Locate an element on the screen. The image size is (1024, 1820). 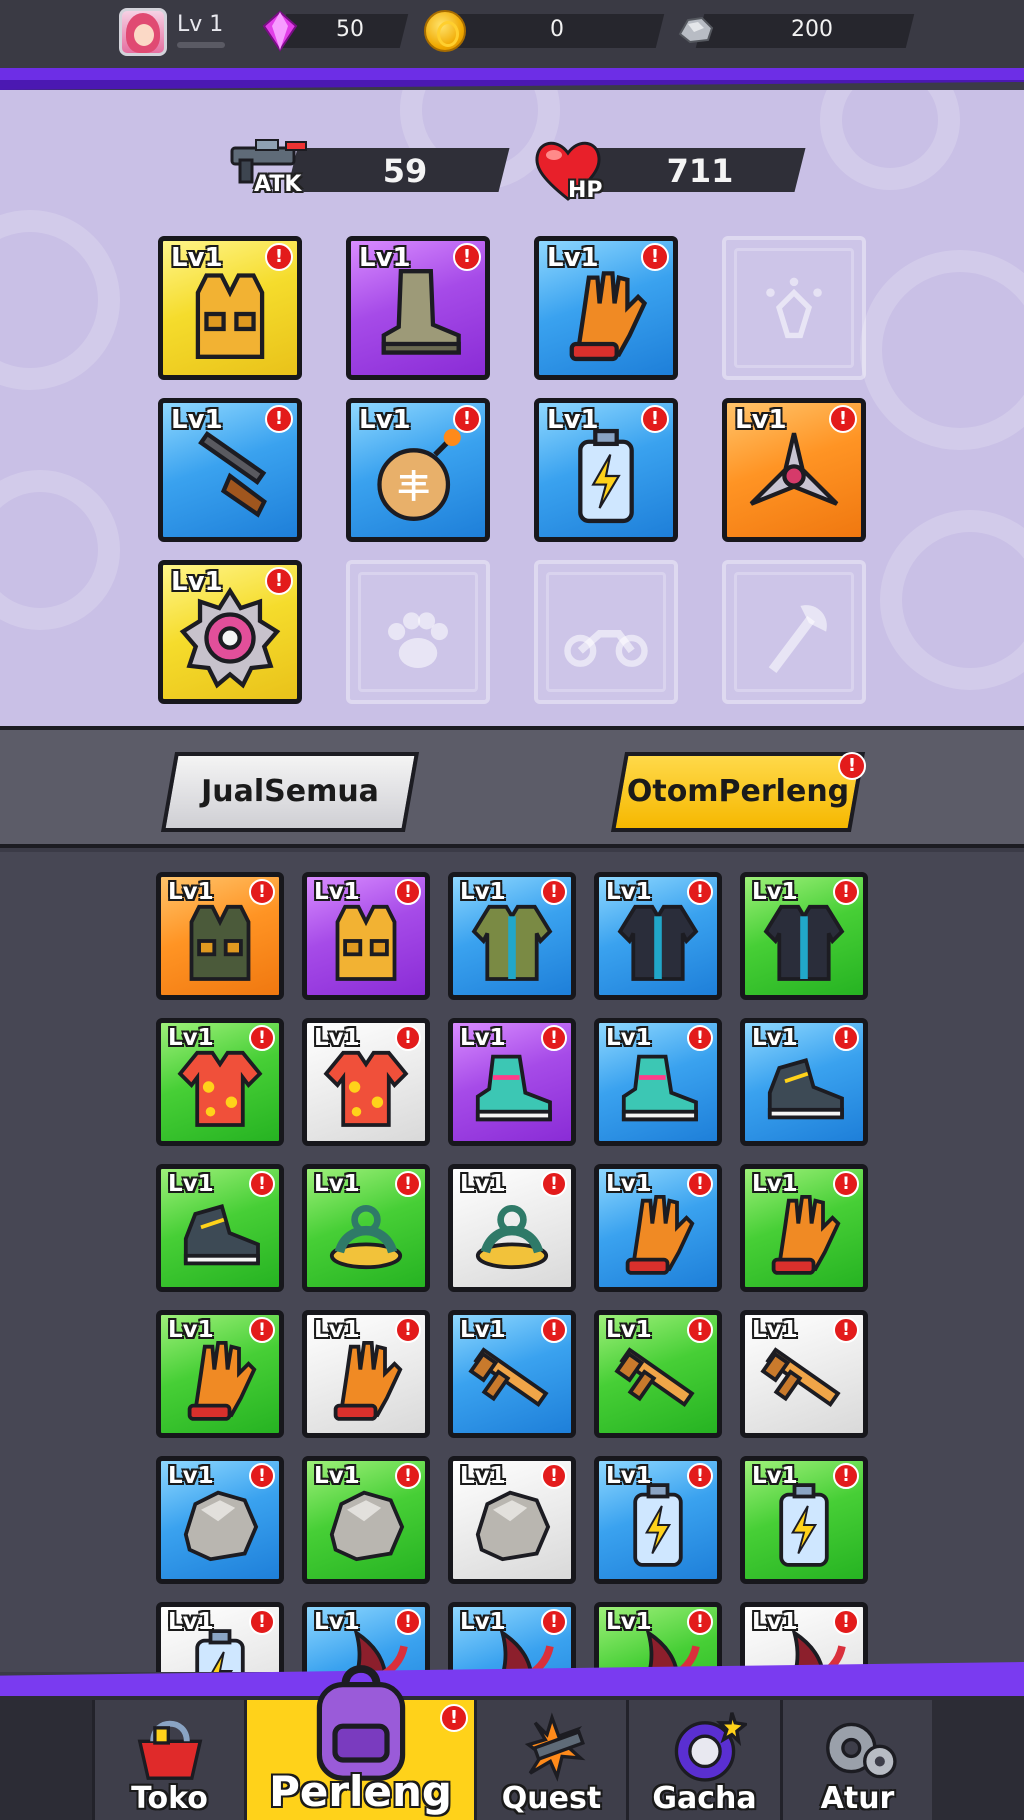
equipped-slot: 丰 Lv1! is located at coordinates (418, 470).